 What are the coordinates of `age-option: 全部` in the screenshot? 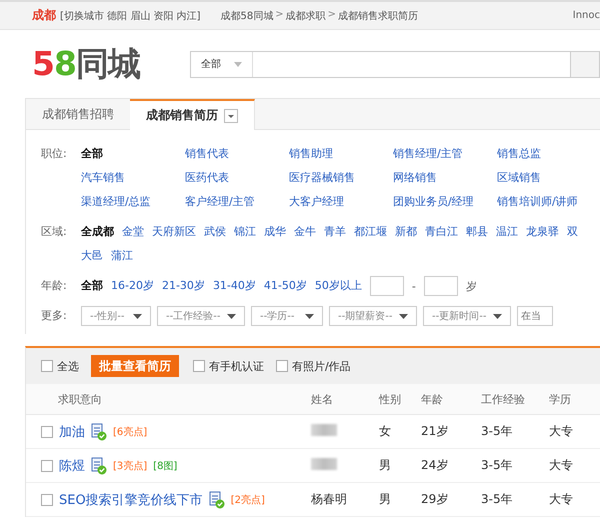 It's located at (92, 286).